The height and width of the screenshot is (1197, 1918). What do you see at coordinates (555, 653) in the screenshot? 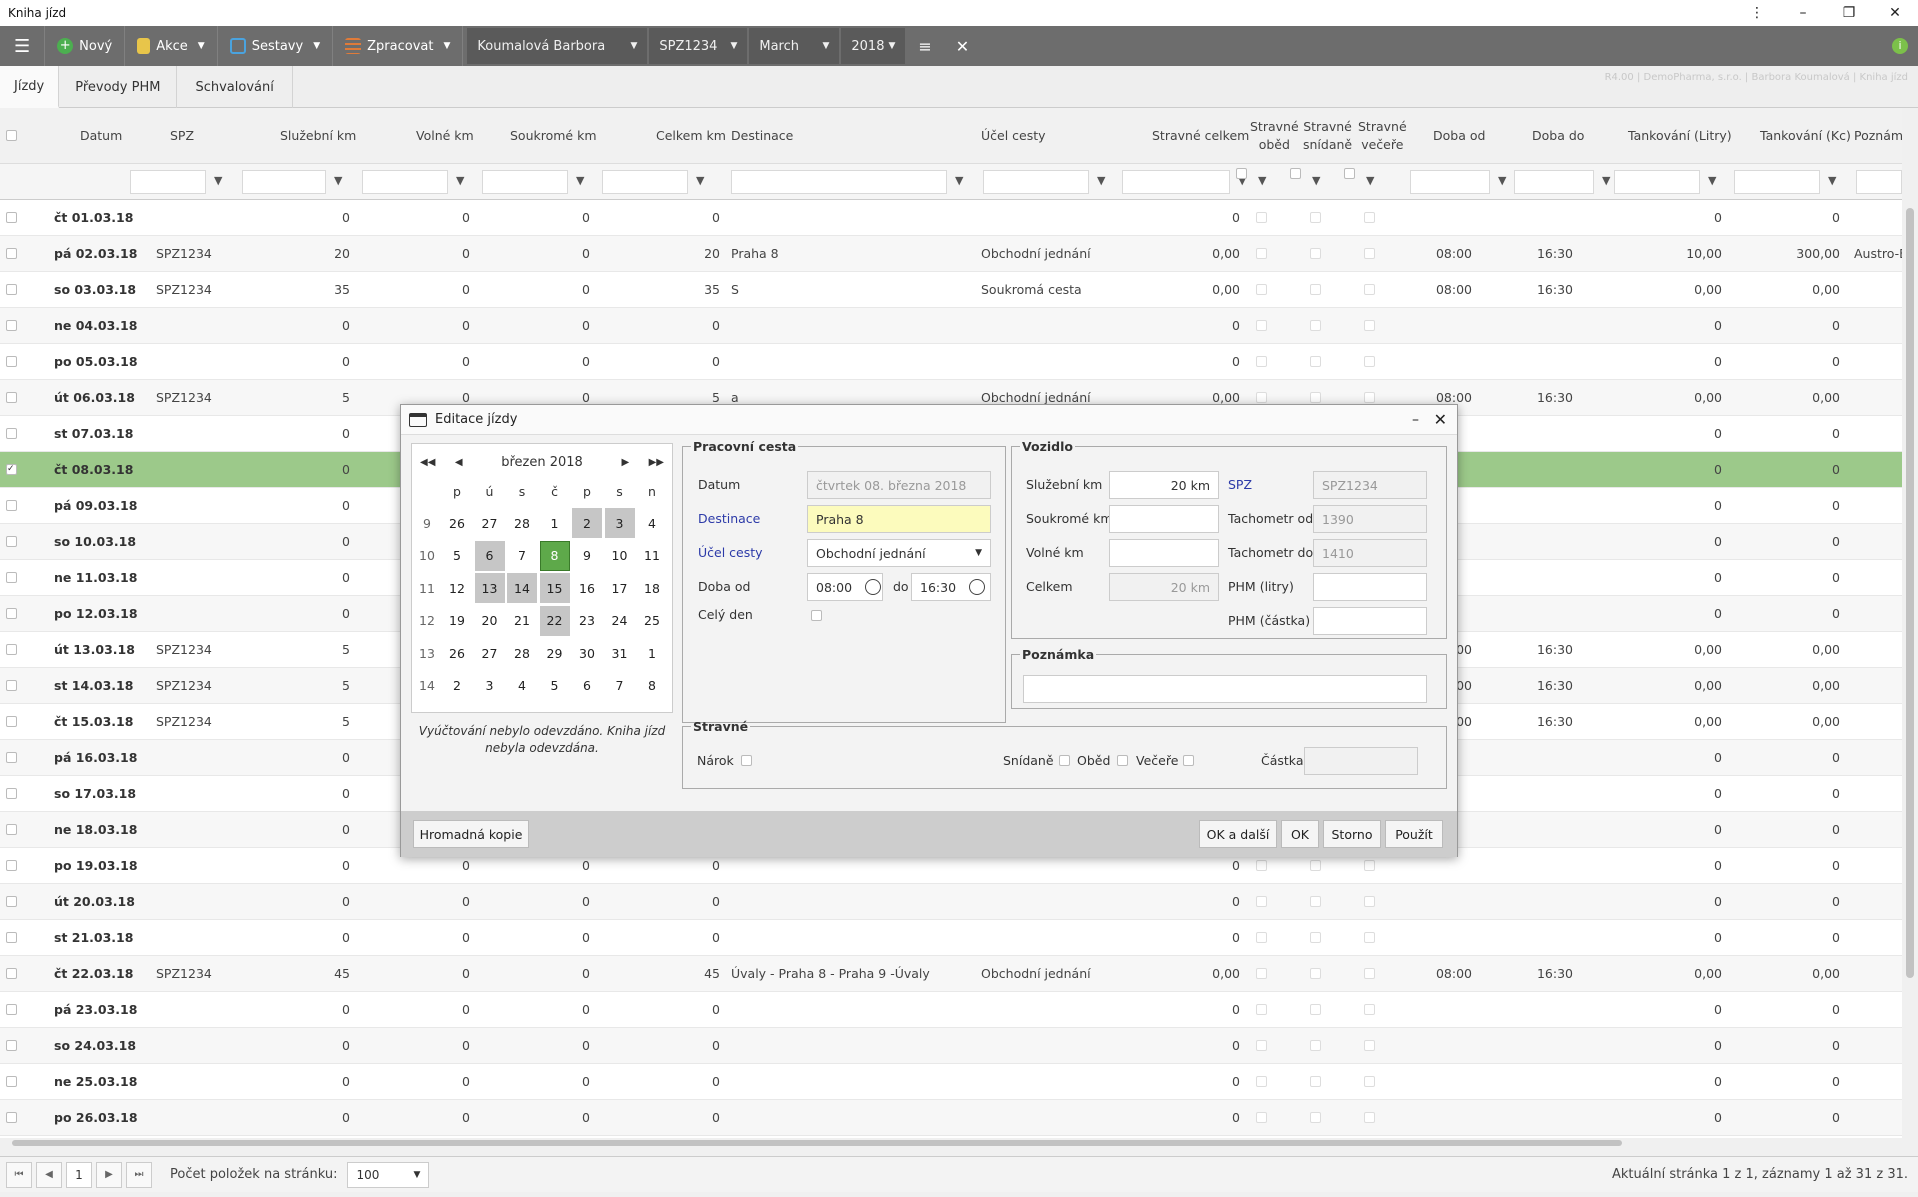
I see `calendar-day: 29` at bounding box center [555, 653].